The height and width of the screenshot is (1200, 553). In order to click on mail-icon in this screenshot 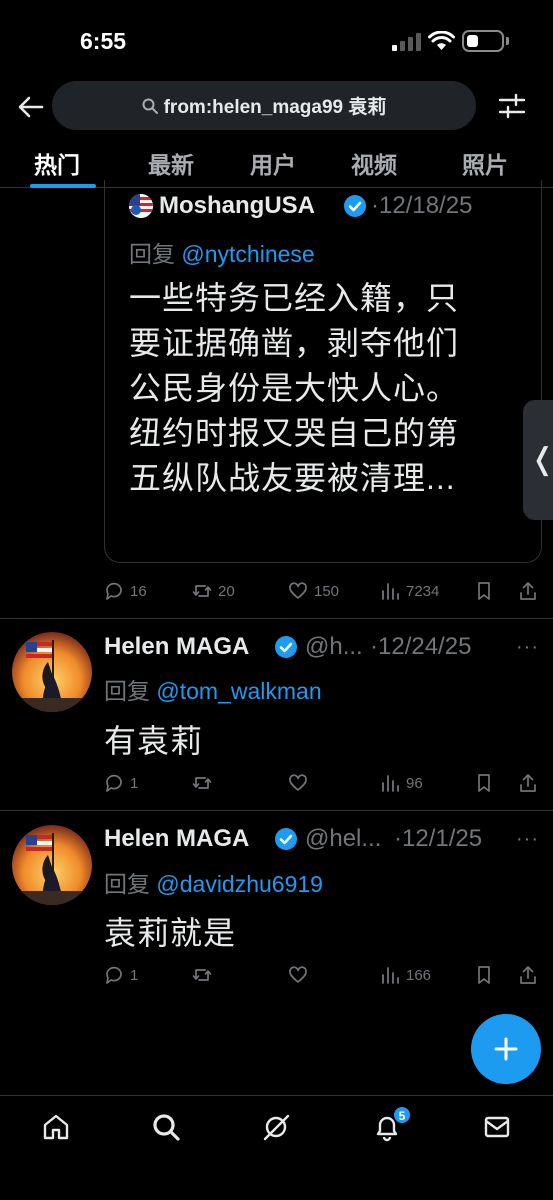, I will do `click(497, 1127)`.